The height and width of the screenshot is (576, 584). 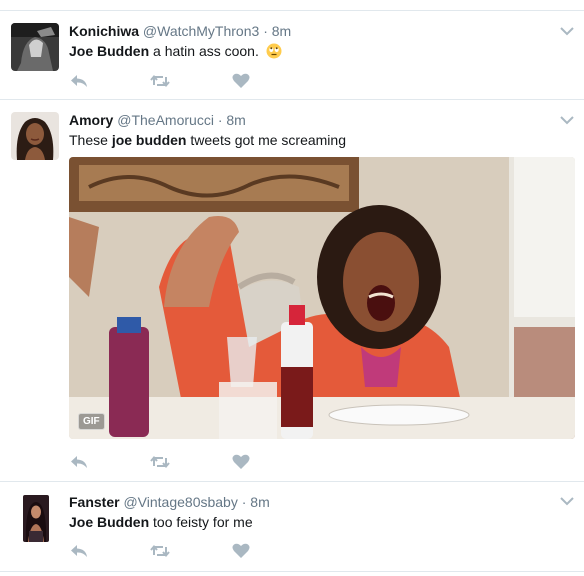 I want to click on tweet-text-body: tweets got me screaming, so click(x=266, y=140).